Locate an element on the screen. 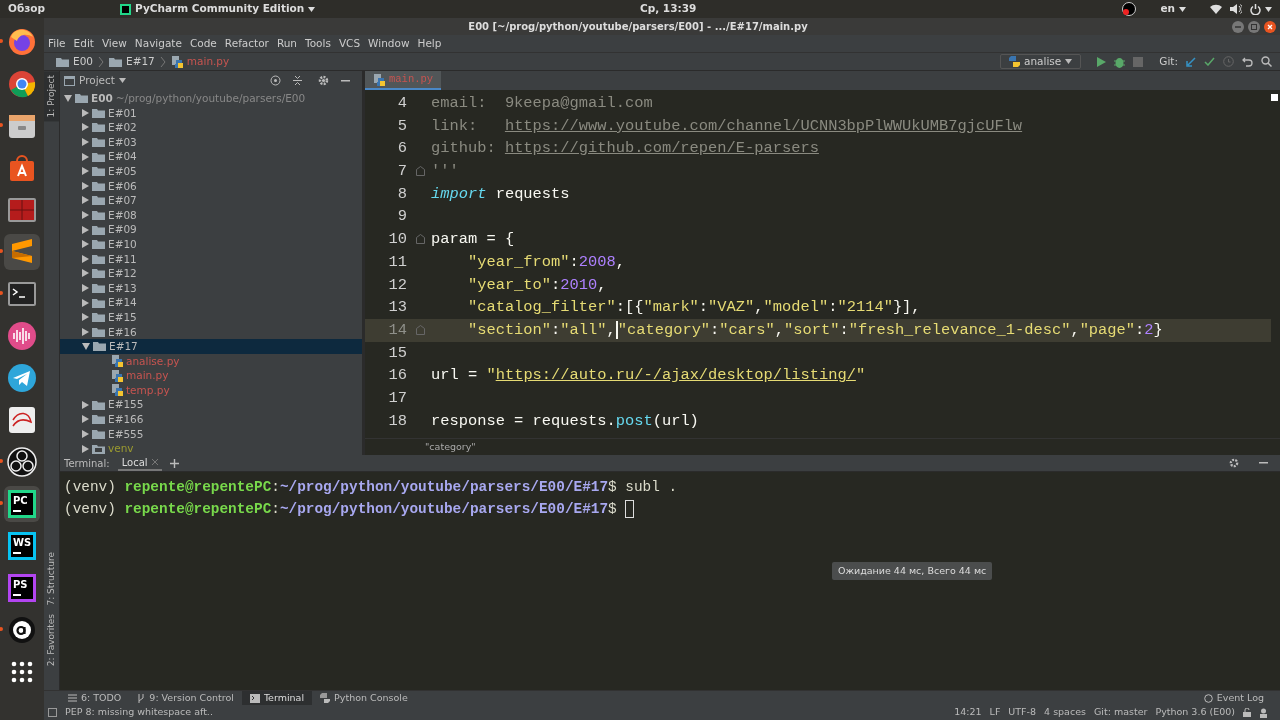  waveform-icon is located at coordinates (22, 336).